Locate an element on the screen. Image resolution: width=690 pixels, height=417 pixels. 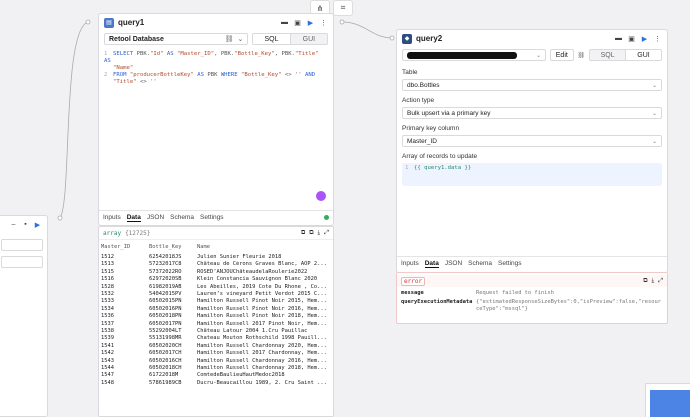
code-token: '' is located at coordinates (298, 75).